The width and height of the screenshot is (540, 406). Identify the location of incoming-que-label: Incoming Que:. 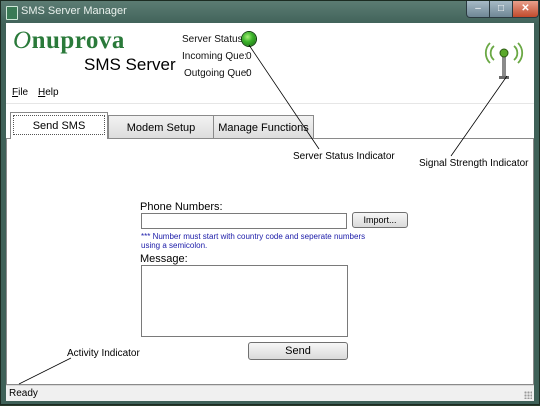
(215, 56).